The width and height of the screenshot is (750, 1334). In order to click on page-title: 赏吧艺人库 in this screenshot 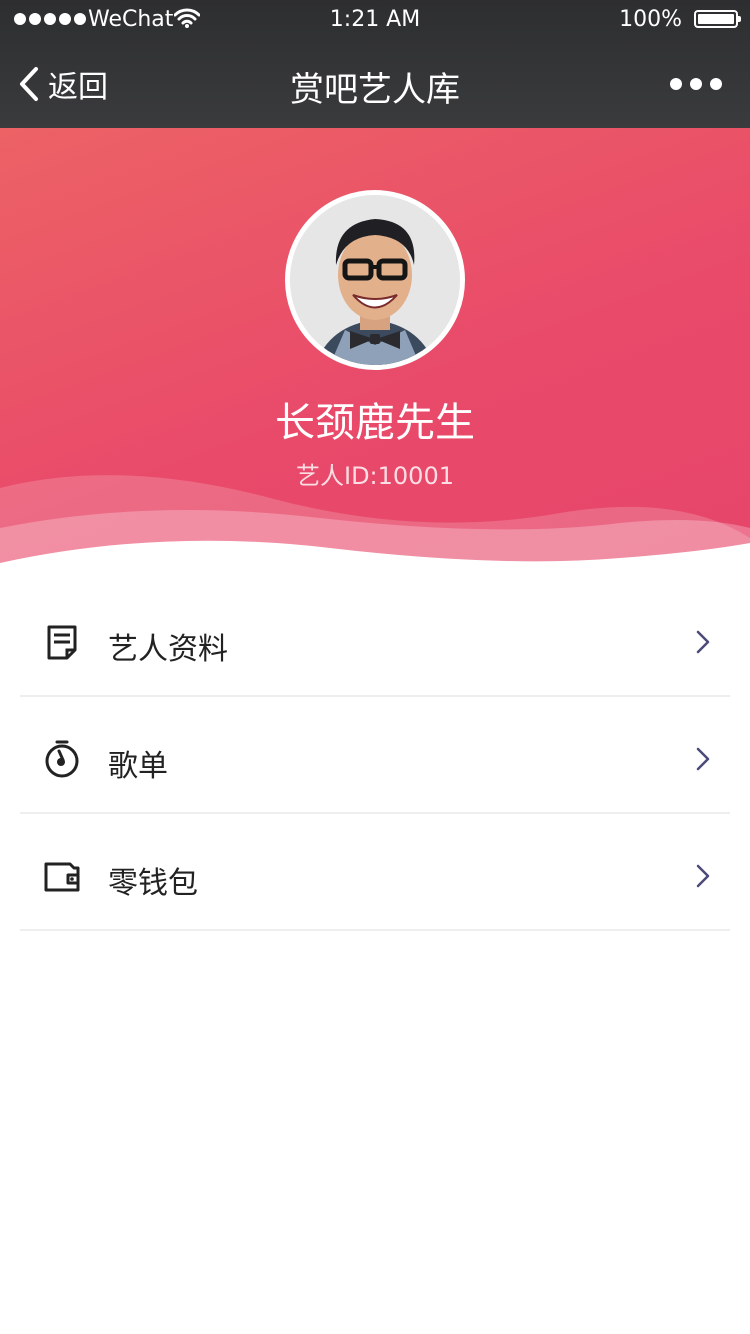, I will do `click(375, 90)`.